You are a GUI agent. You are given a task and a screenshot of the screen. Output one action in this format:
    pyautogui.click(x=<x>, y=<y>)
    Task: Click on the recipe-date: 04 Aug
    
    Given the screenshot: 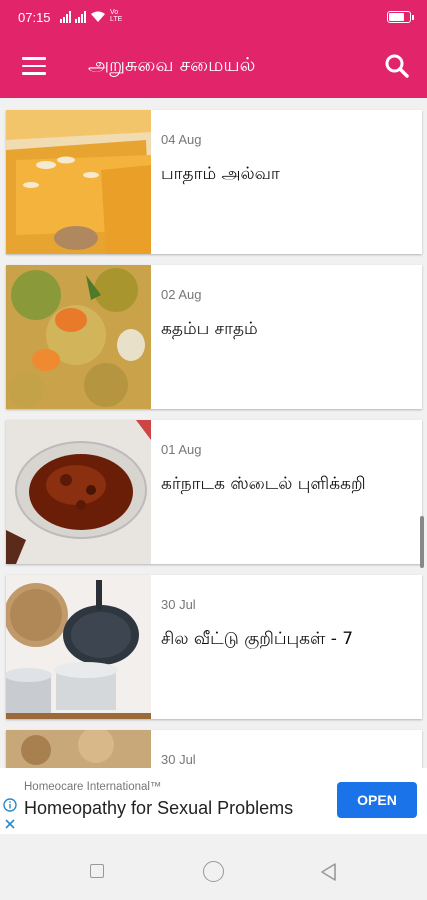 What is the action you would take?
    pyautogui.click(x=181, y=139)
    